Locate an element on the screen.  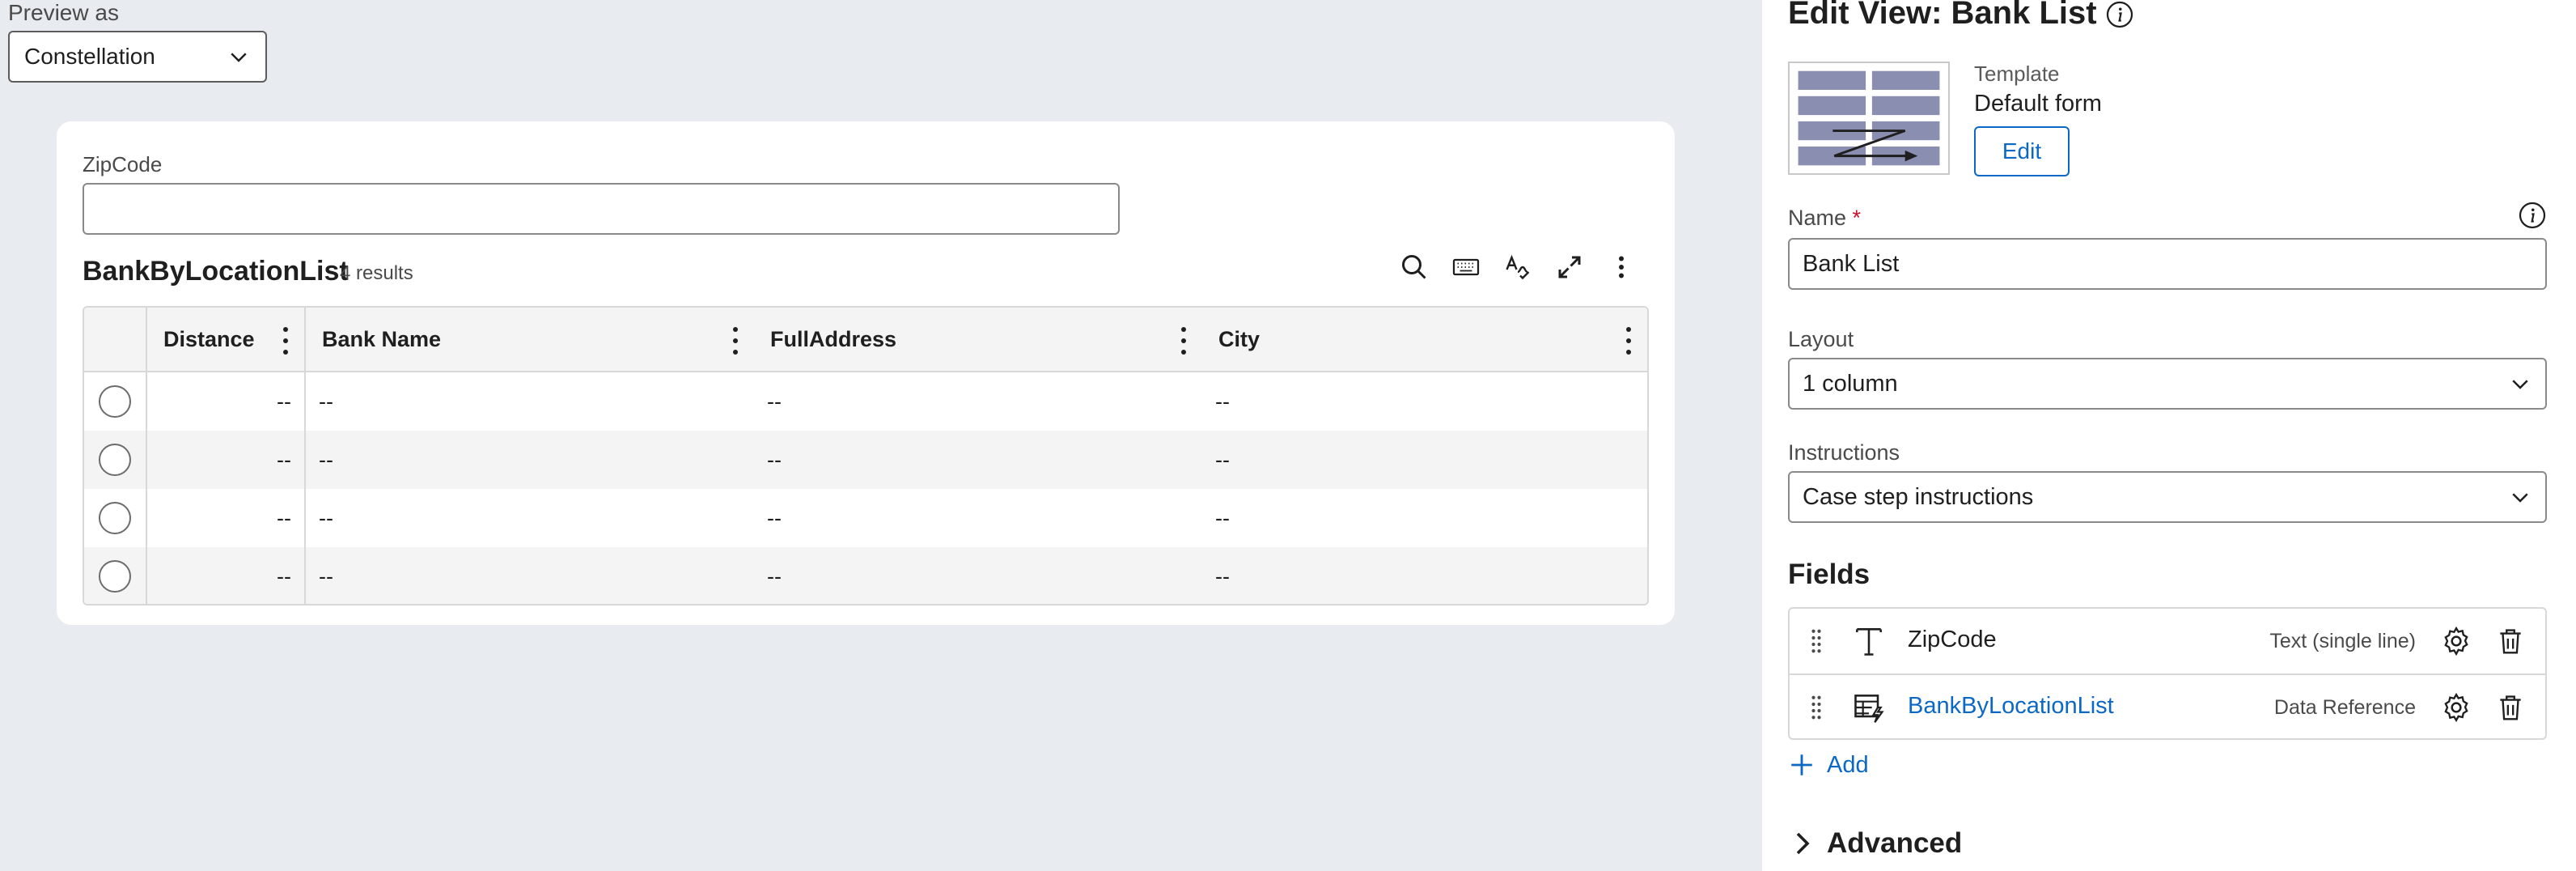
text-type-icon is located at coordinates (1869, 642).